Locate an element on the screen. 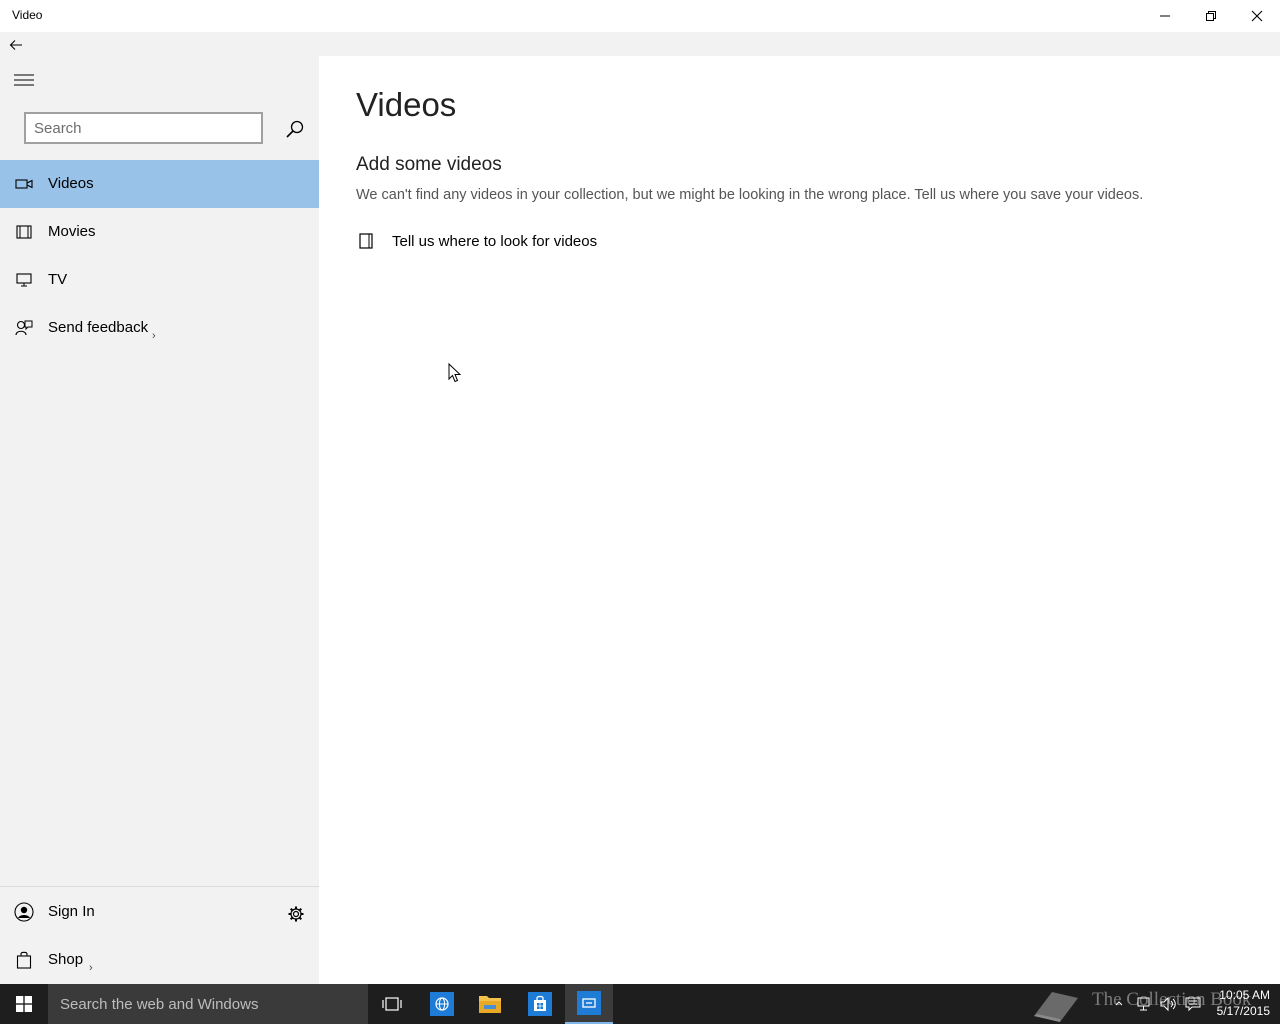 This screenshot has width=1280, height=1024. nav-item-videos: Videos is located at coordinates (159, 184).